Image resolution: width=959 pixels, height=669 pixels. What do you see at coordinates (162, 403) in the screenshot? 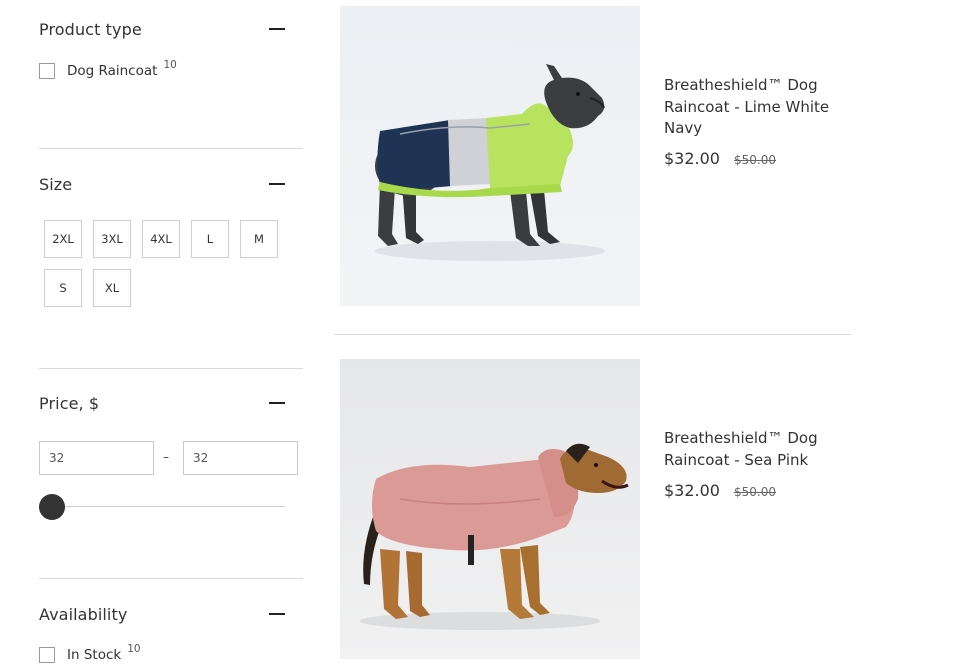
I see `filter-price-header: Price, $` at bounding box center [162, 403].